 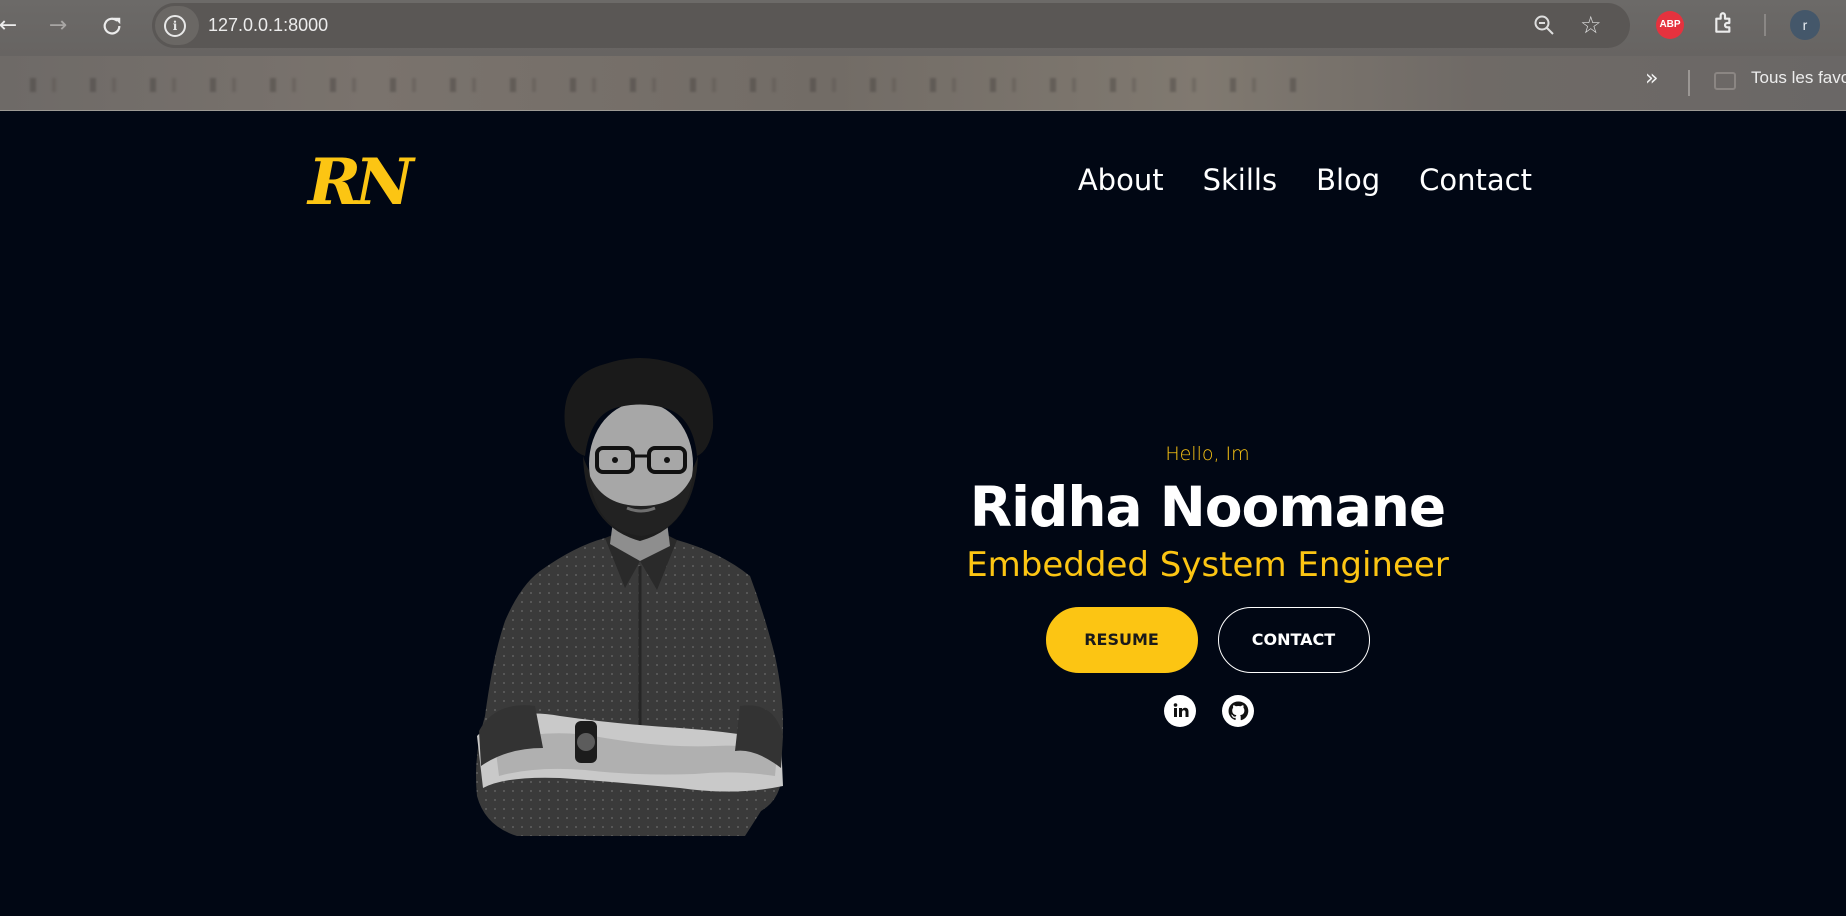 What do you see at coordinates (1207, 565) in the screenshot?
I see `hero-role: Embedded System Engineer` at bounding box center [1207, 565].